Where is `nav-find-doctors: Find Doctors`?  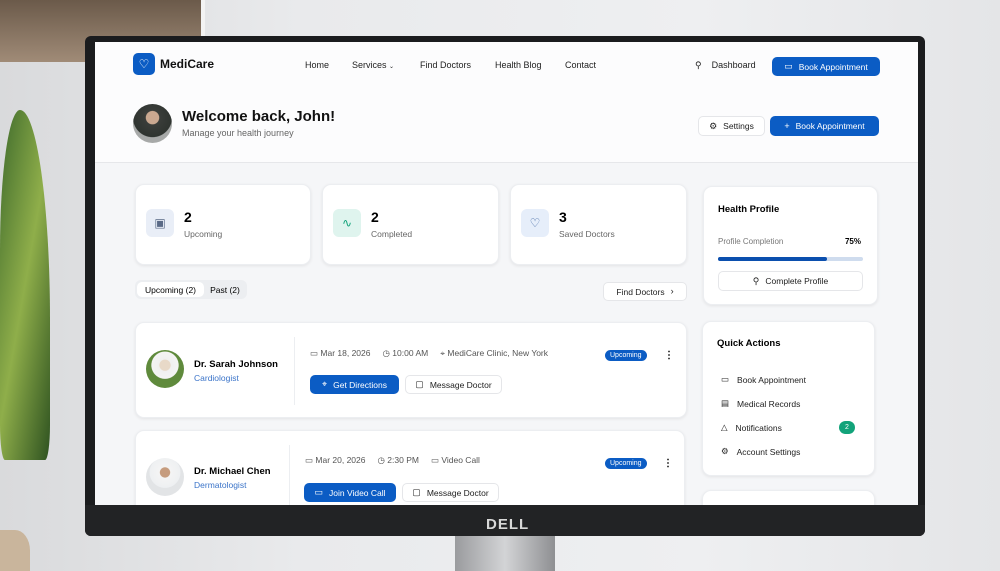 nav-find-doctors: Find Doctors is located at coordinates (445, 65).